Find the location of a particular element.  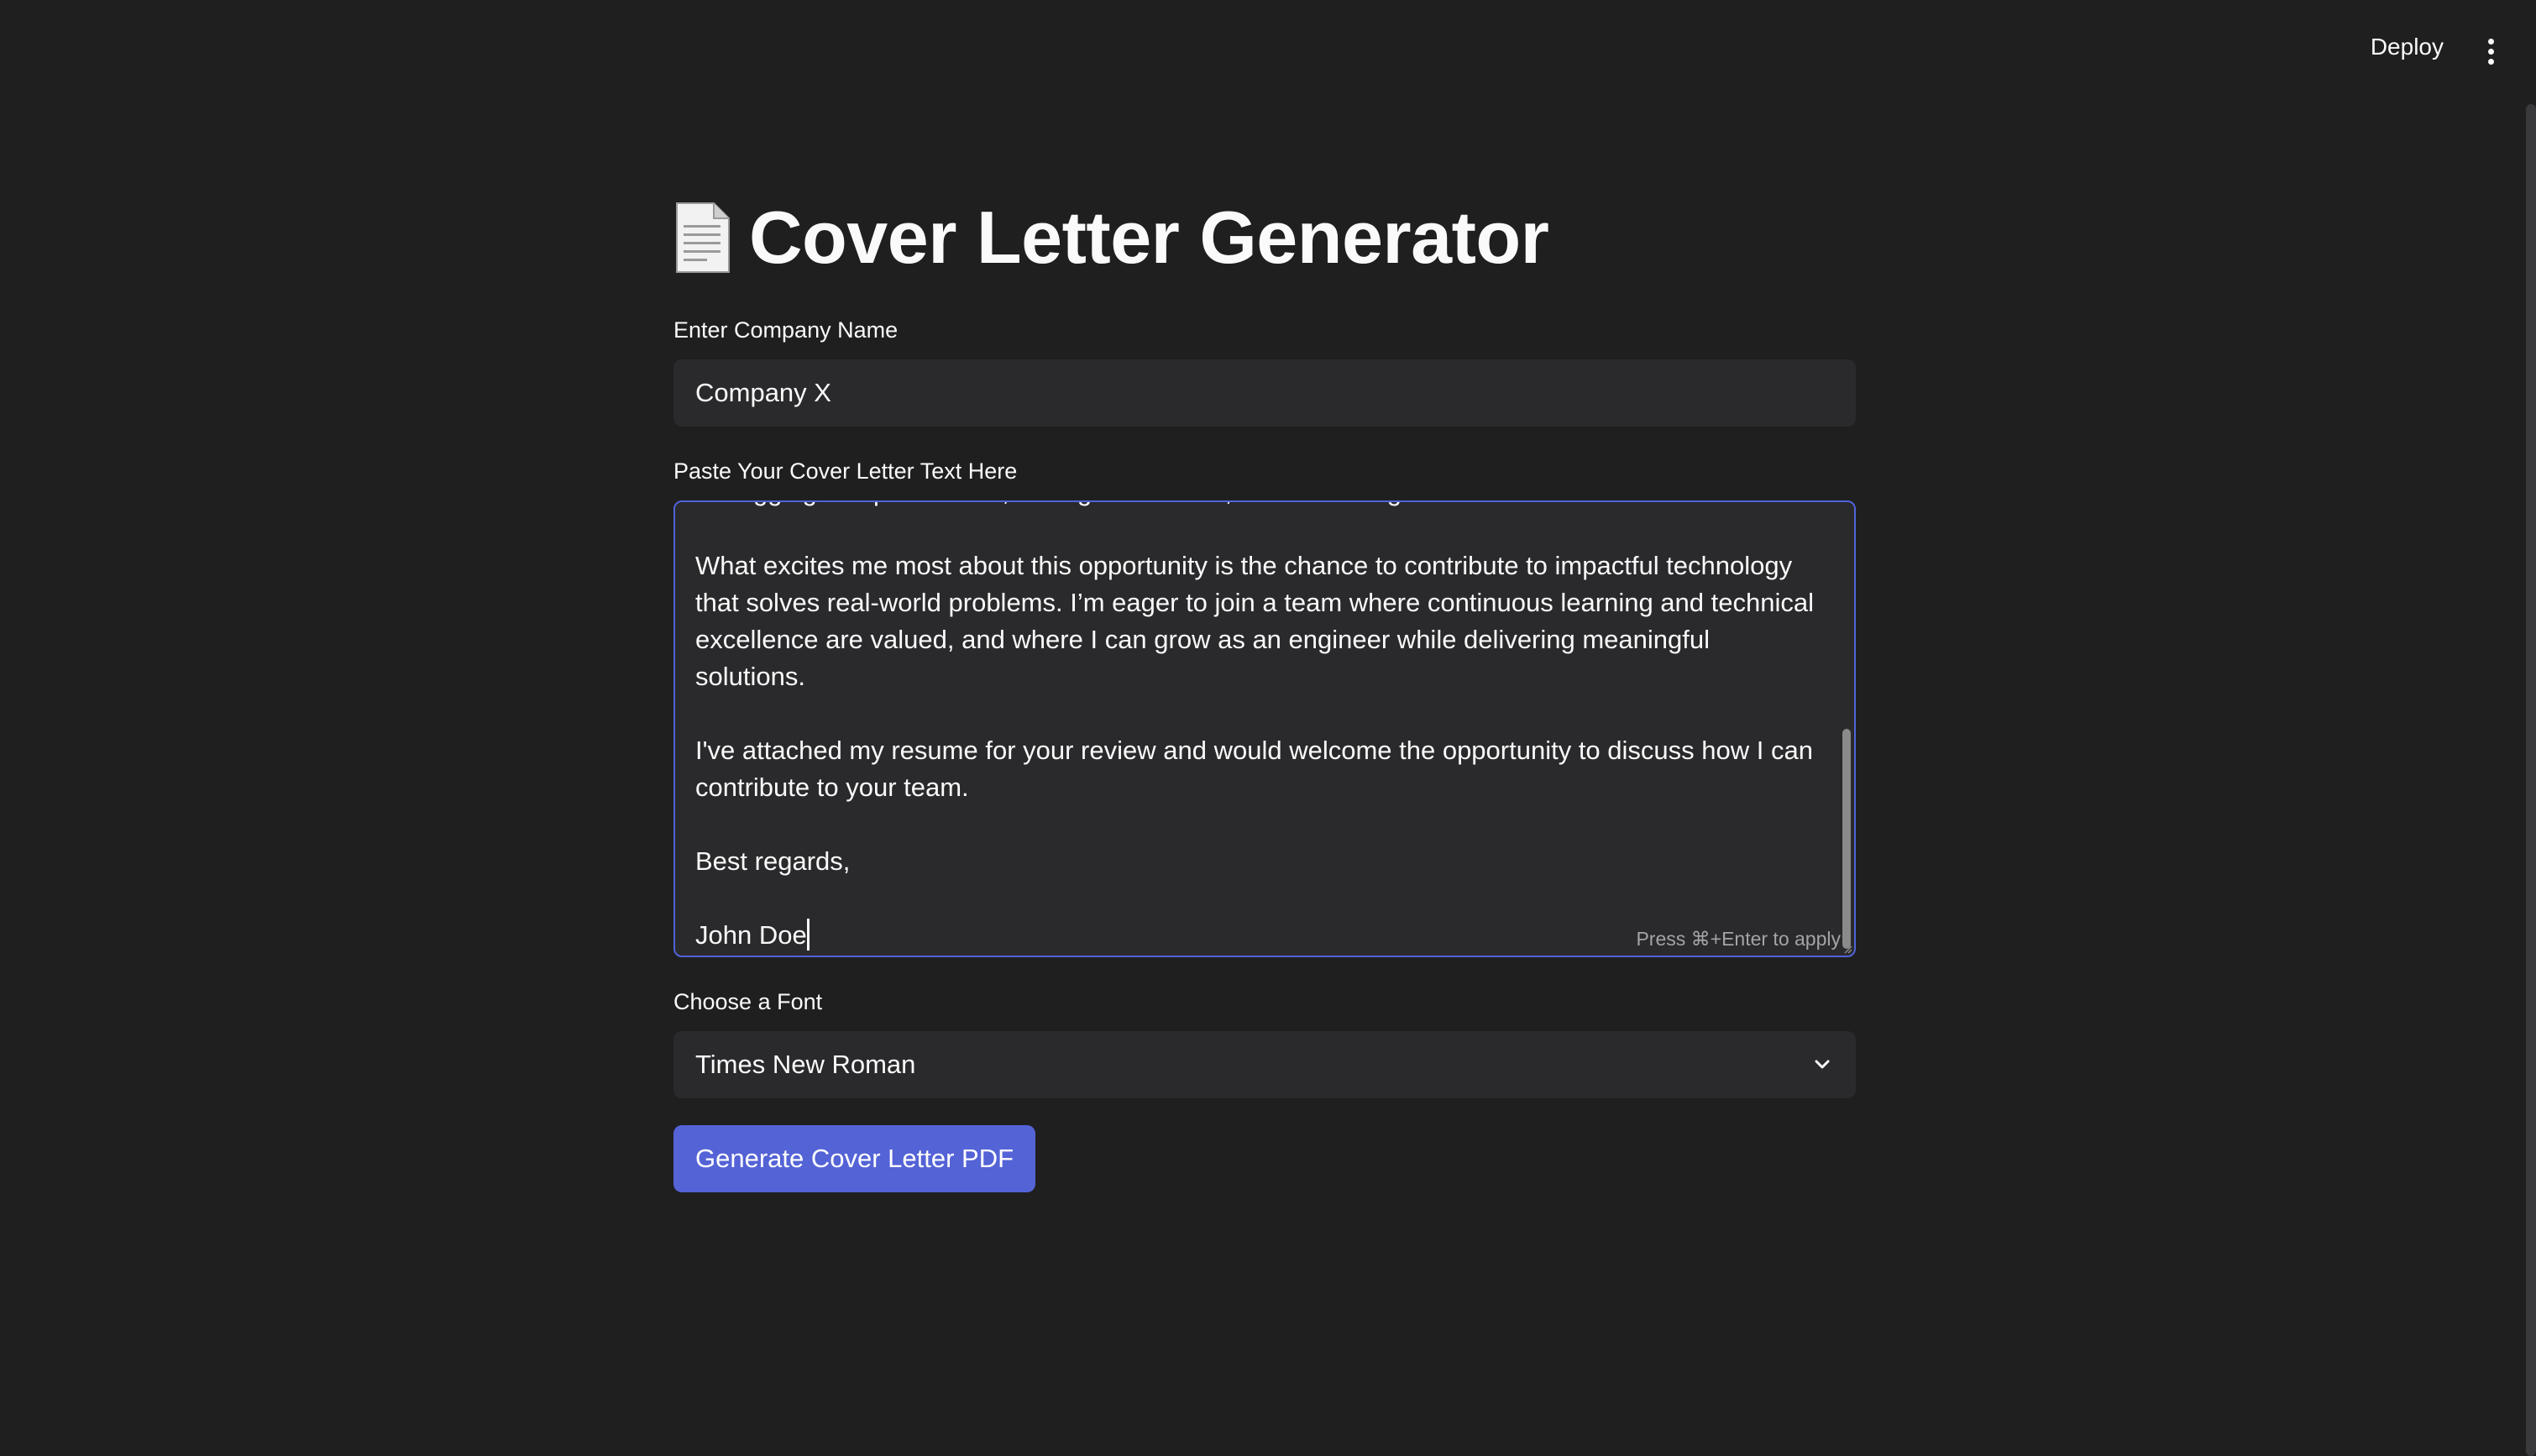

page-title-text: Cover Letter Generator is located at coordinates (1149, 237).